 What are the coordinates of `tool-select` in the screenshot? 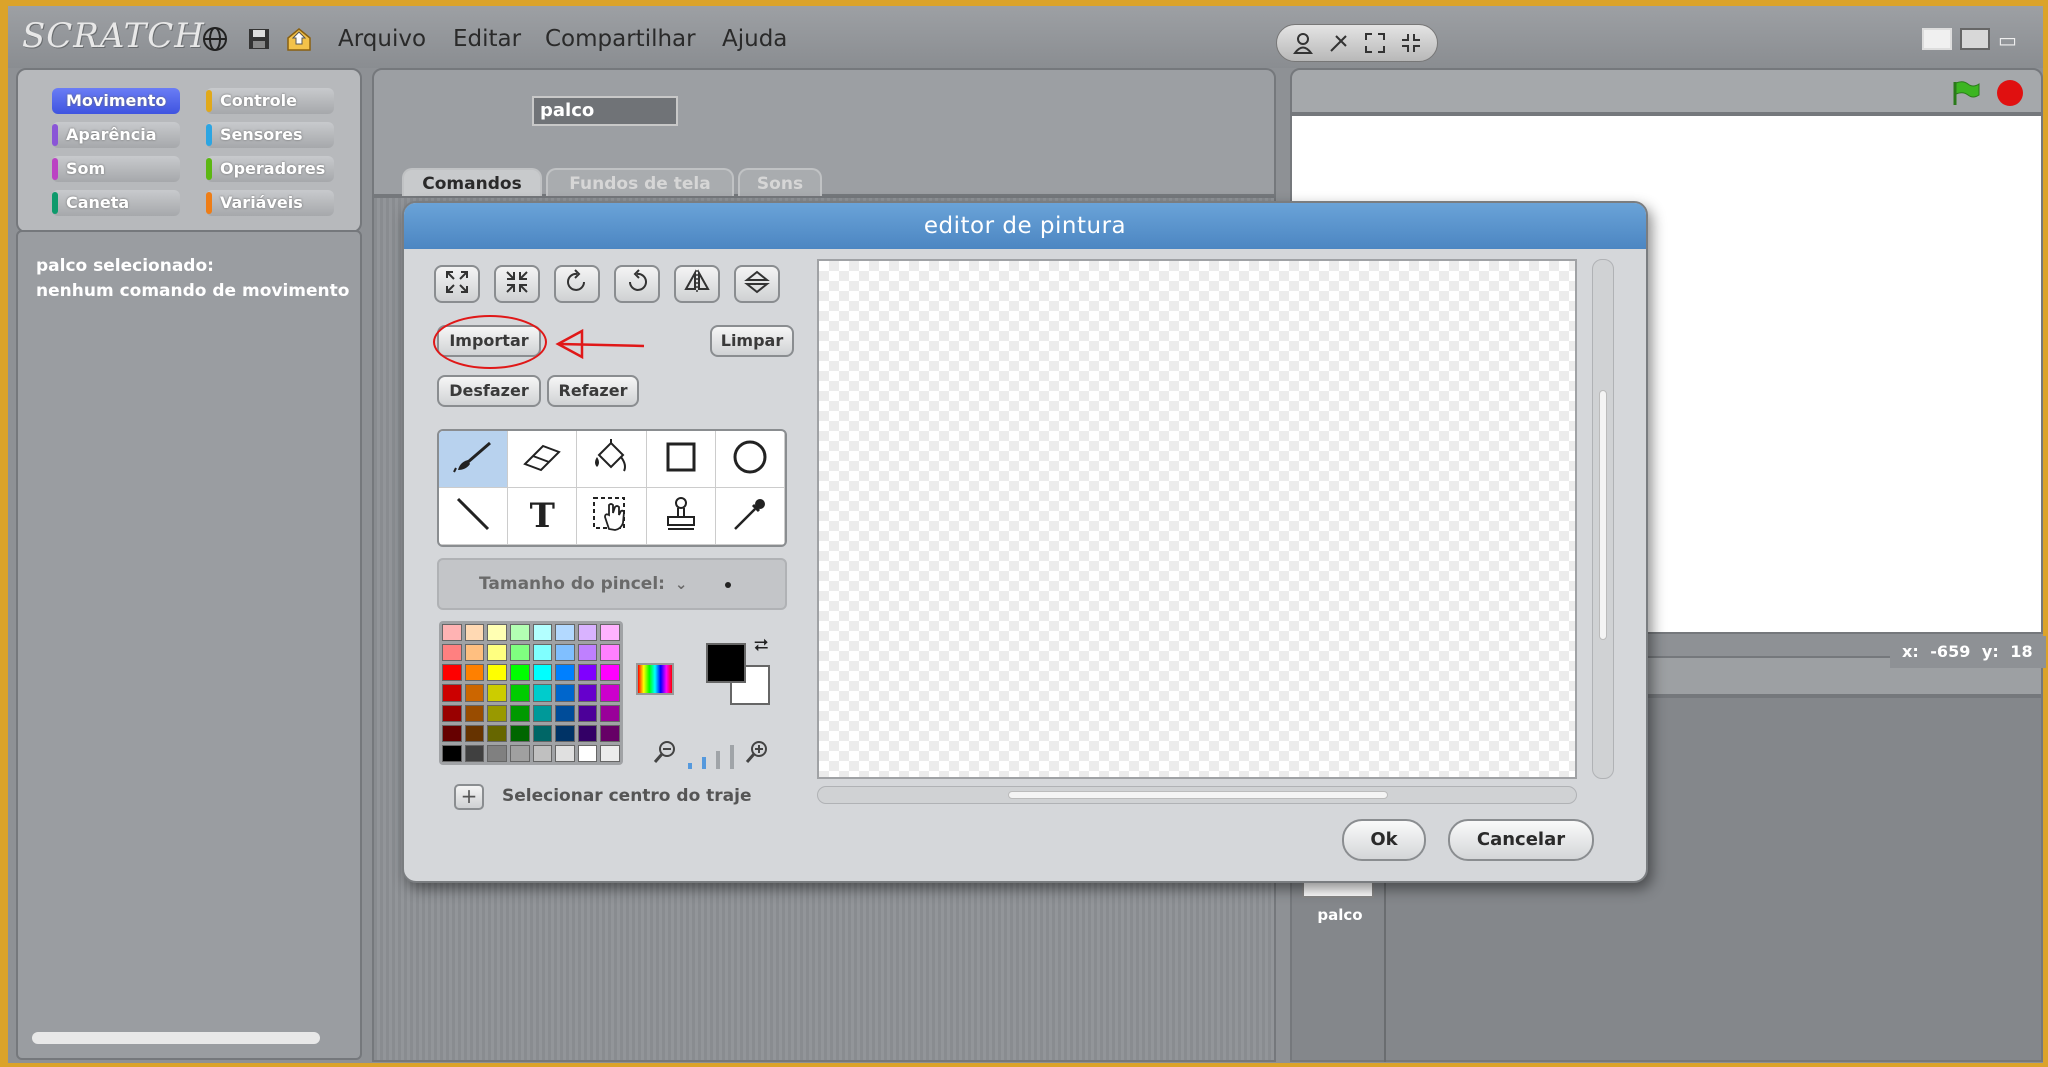 It's located at (612, 516).